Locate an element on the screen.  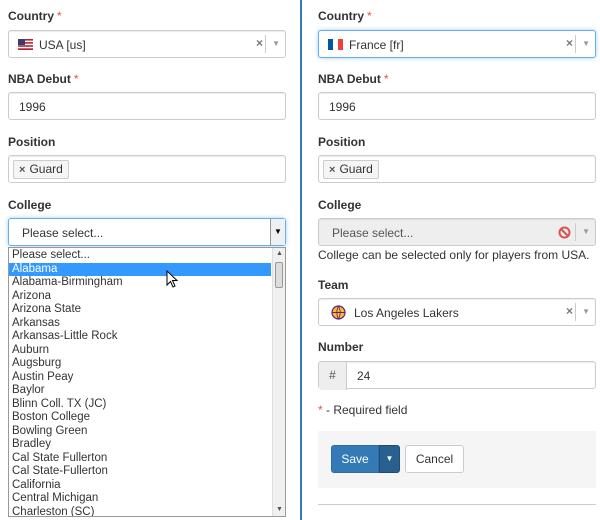
form-footer: Save ▼ Cancel is located at coordinates (457, 459).